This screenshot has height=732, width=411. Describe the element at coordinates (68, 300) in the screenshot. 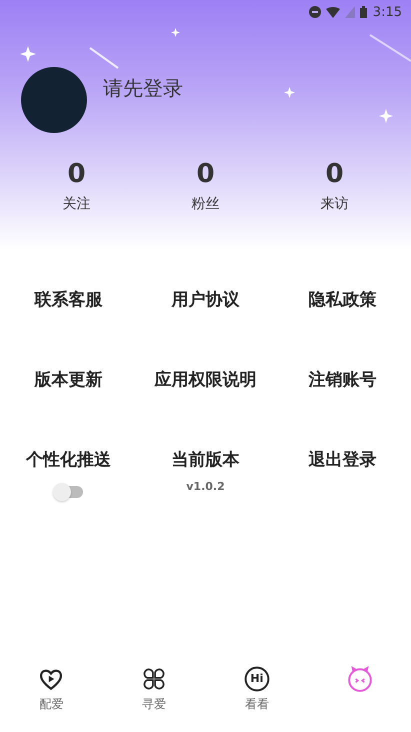

I see `menu-item: 联系客服` at that location.